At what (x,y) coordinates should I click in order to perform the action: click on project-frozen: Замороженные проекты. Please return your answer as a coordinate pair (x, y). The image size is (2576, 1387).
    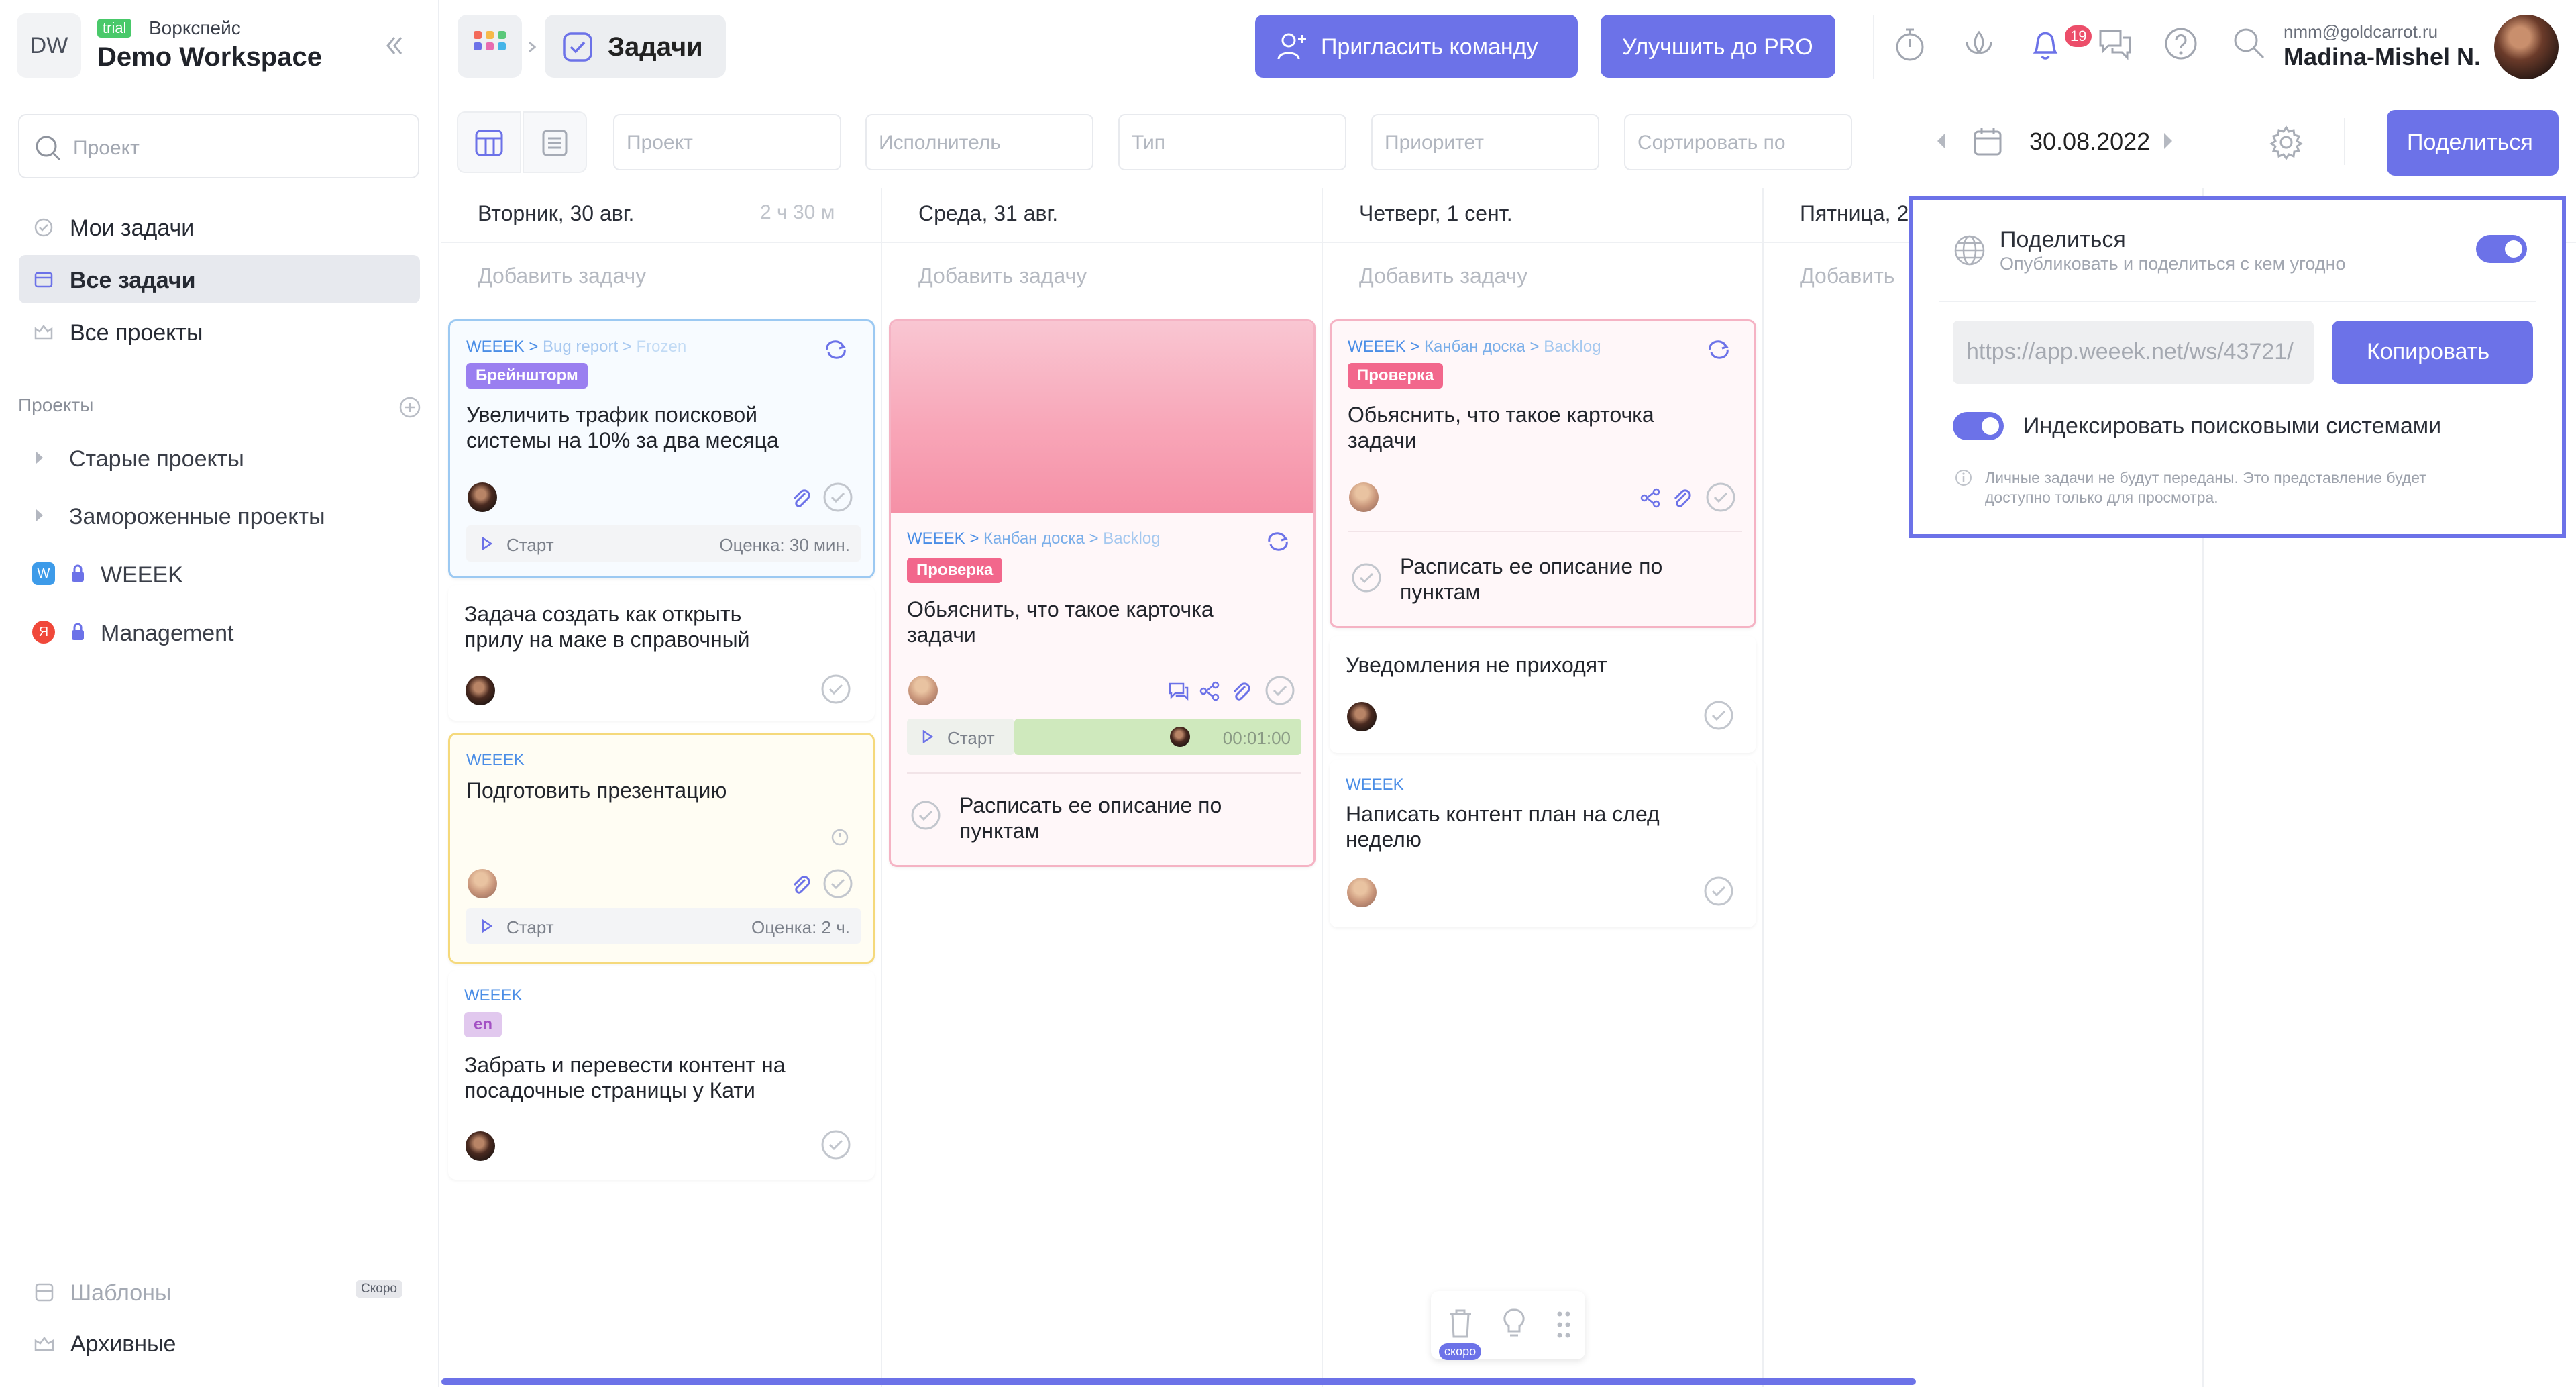
    Looking at the image, I should click on (220, 515).